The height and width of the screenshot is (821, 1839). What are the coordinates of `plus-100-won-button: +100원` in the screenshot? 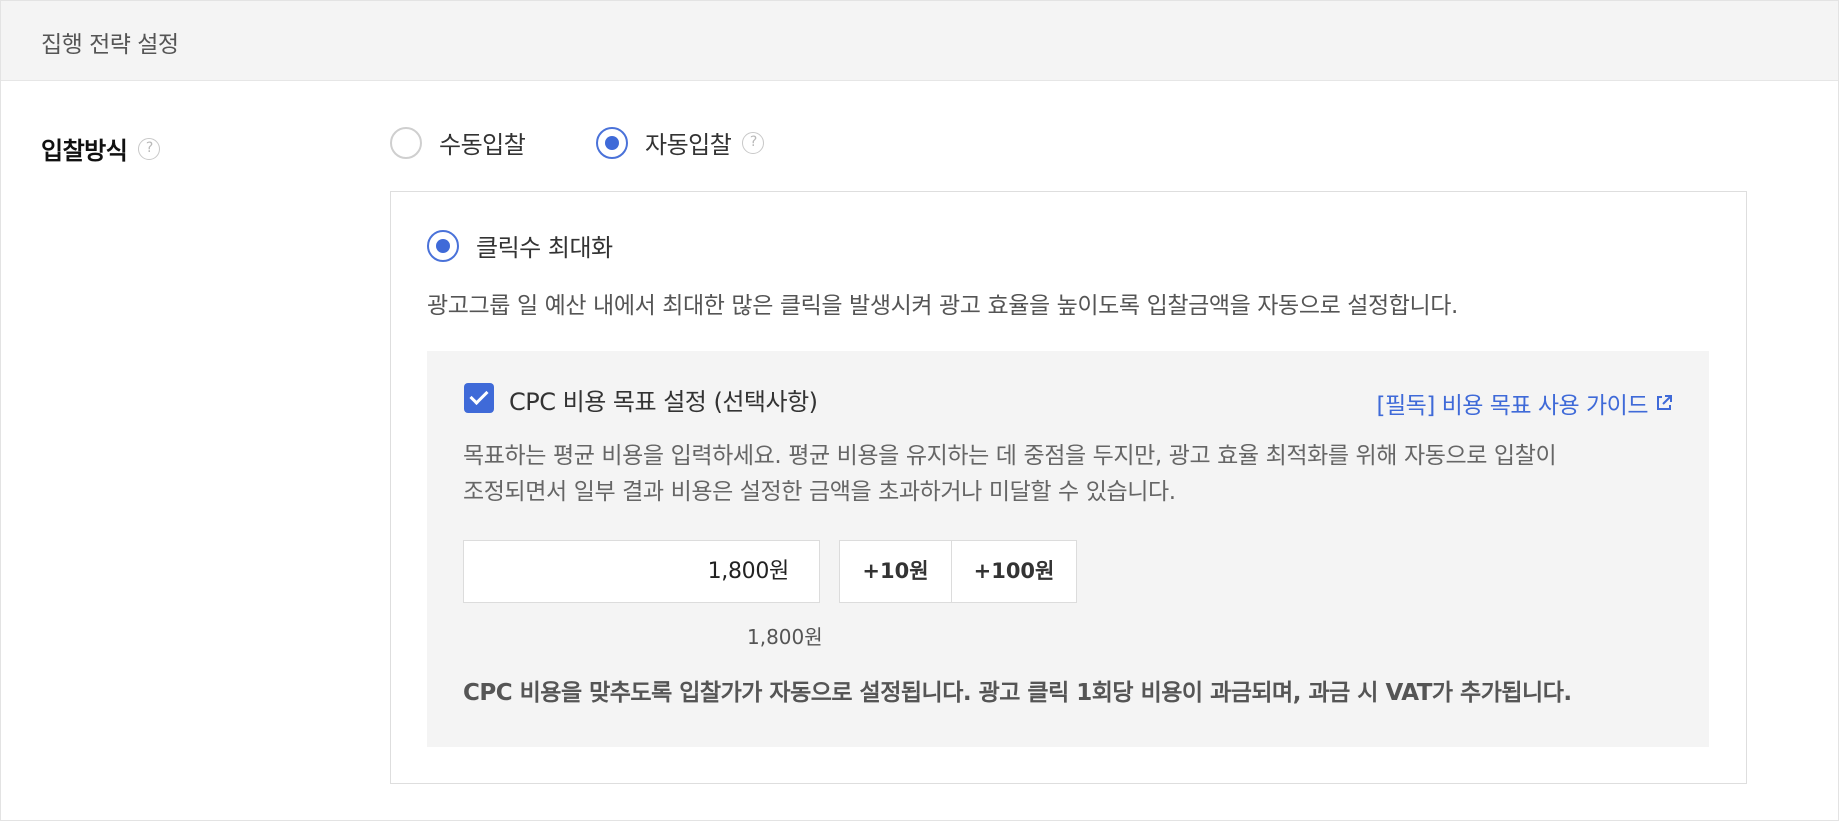 It's located at (1014, 571).